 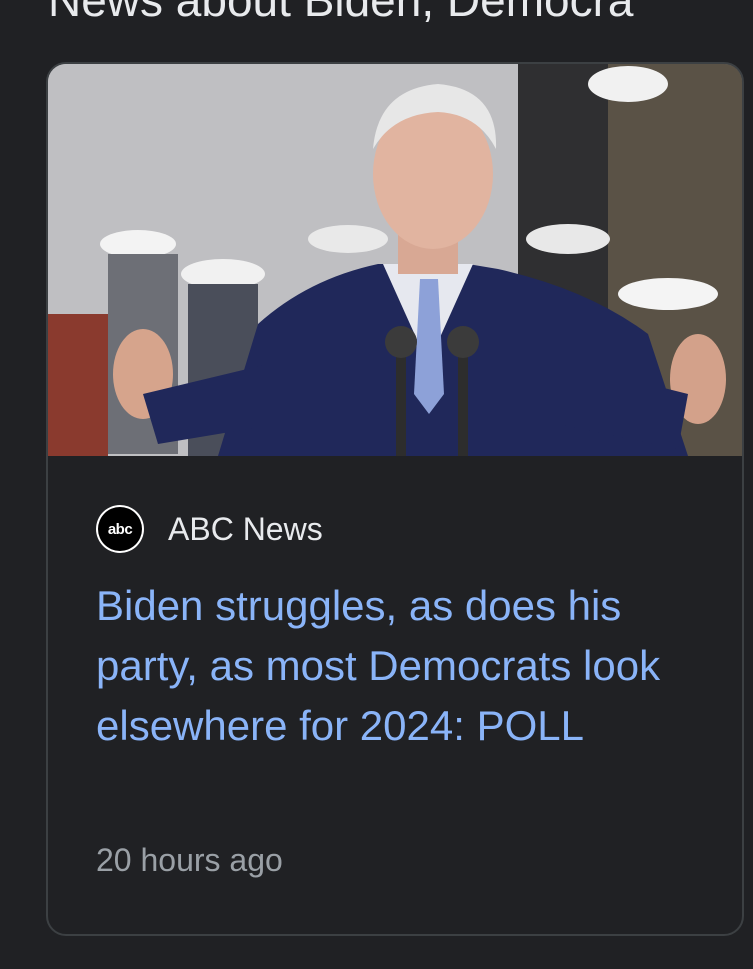 I want to click on section-heading: News about Biden, Democra, so click(x=341, y=13).